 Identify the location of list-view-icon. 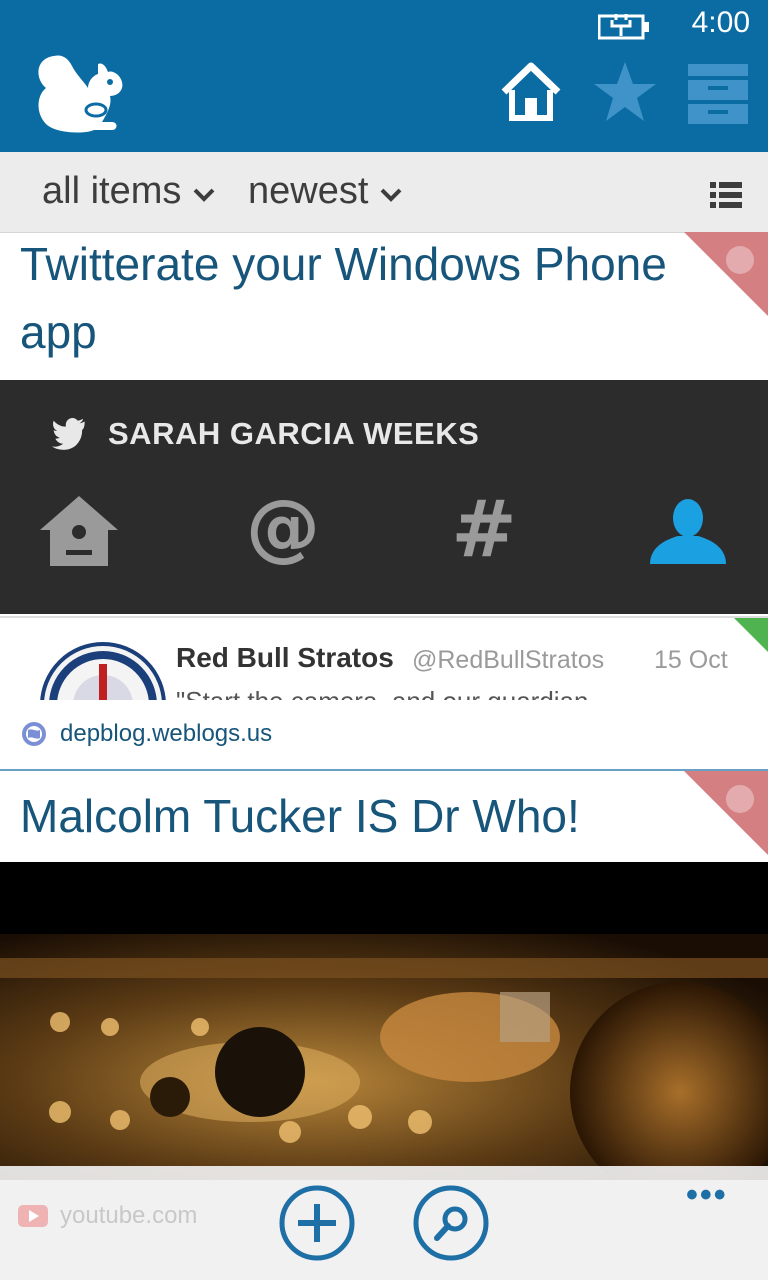
(726, 195).